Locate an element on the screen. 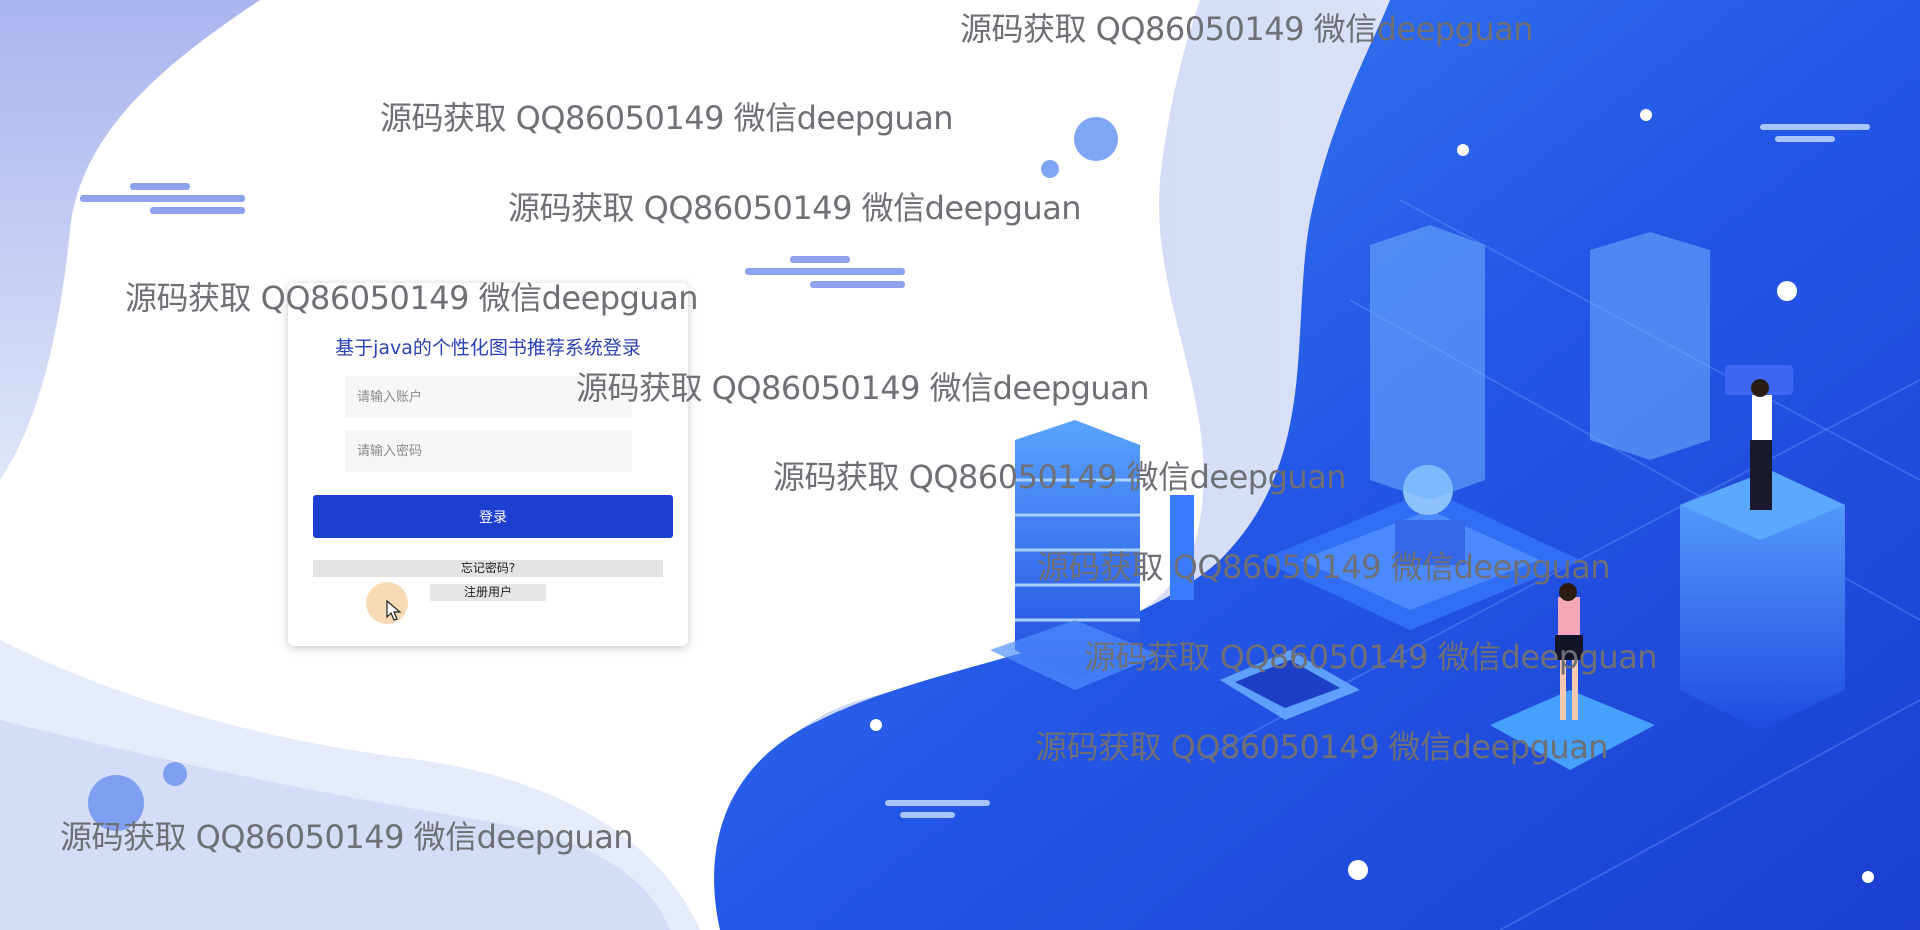 The height and width of the screenshot is (930, 1920). username-input is located at coordinates (488, 397).